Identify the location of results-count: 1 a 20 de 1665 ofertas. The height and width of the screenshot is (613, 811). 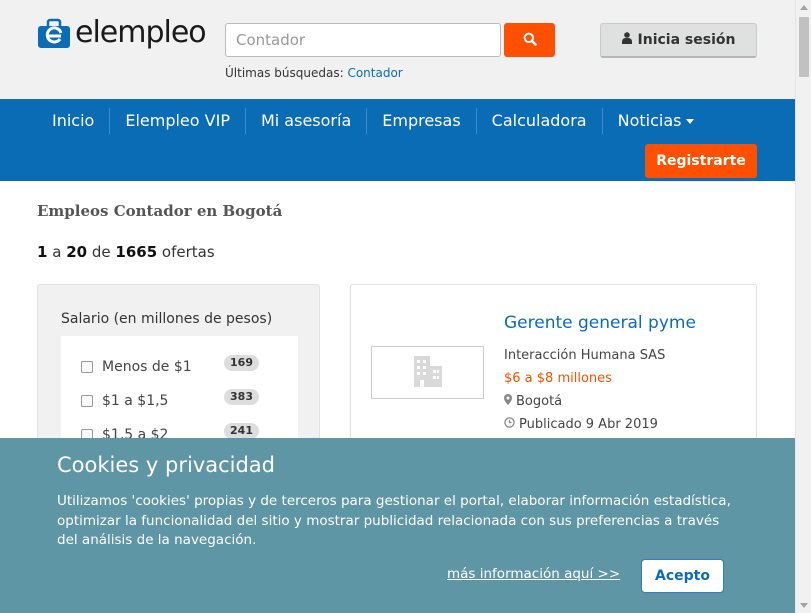
(126, 252).